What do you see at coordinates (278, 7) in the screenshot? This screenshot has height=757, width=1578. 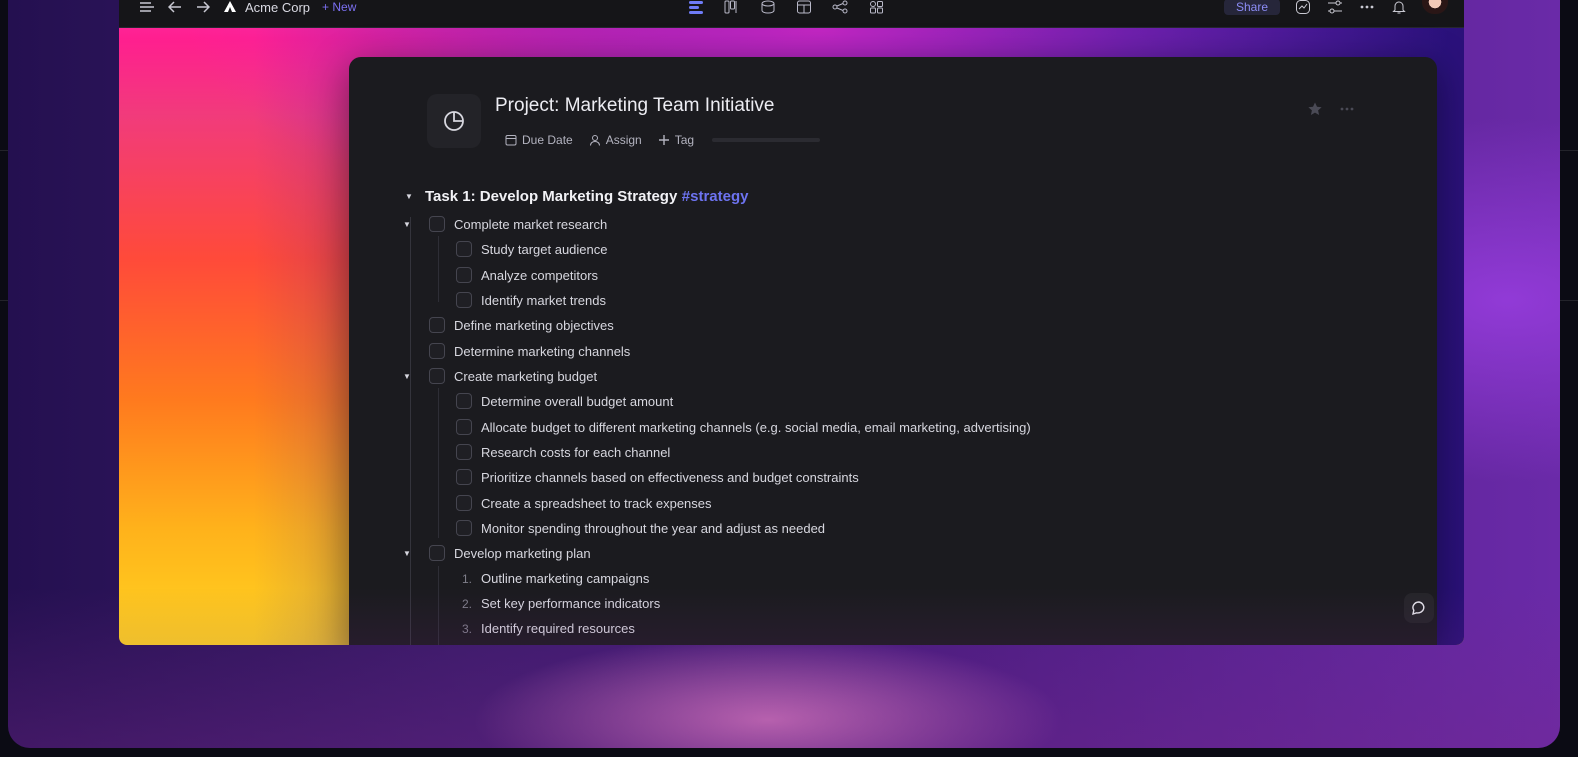 I see `workspace-name: Acme Corp` at bounding box center [278, 7].